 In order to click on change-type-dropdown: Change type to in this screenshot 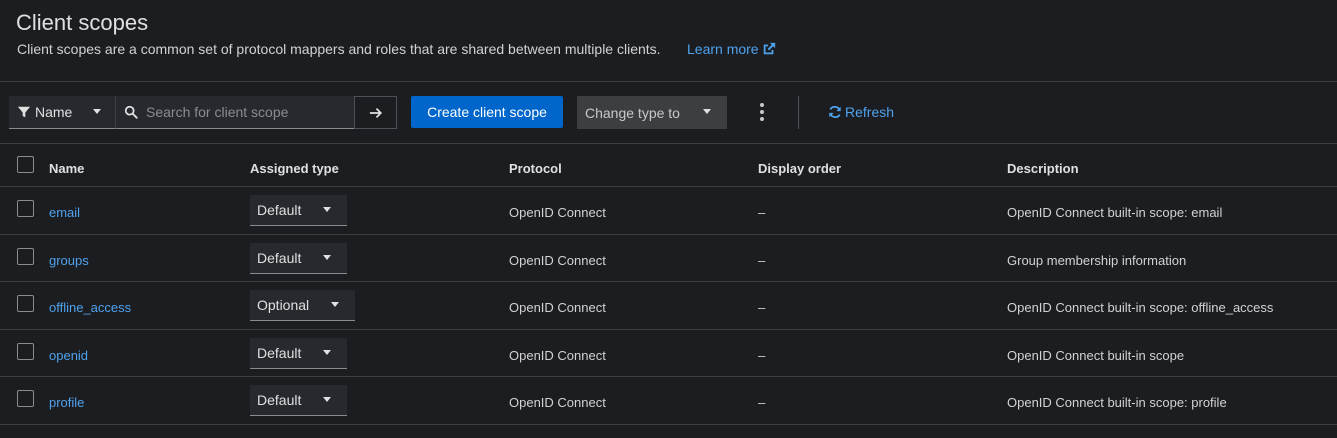, I will do `click(652, 112)`.